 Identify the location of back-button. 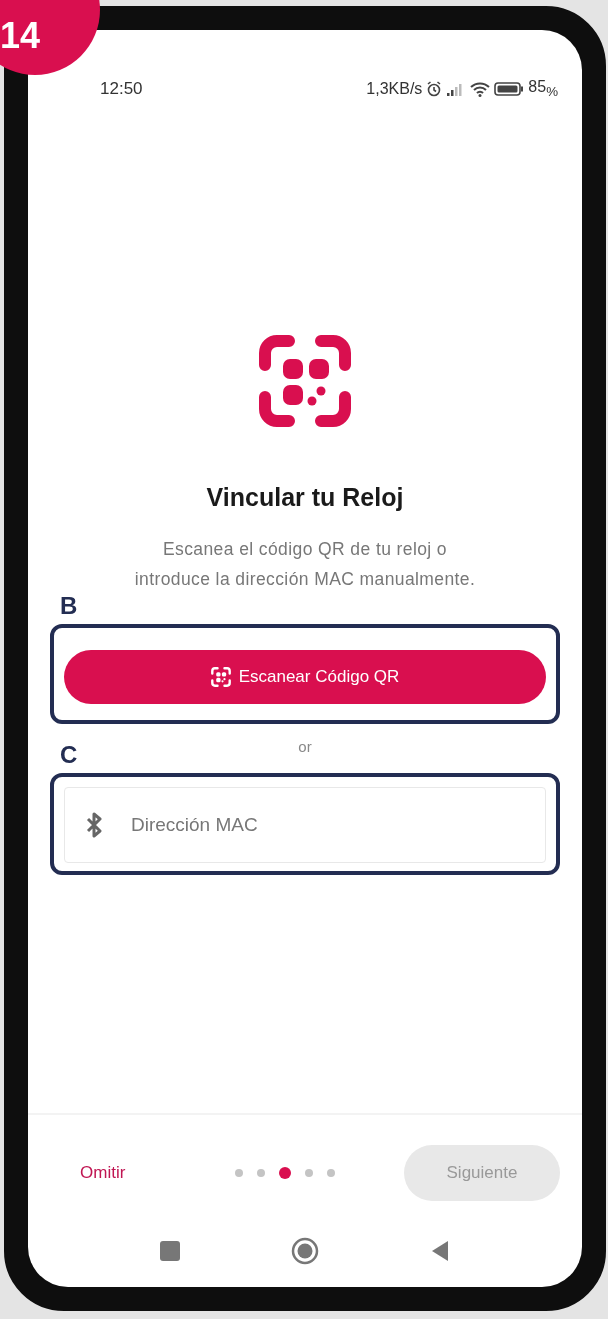
(440, 1251).